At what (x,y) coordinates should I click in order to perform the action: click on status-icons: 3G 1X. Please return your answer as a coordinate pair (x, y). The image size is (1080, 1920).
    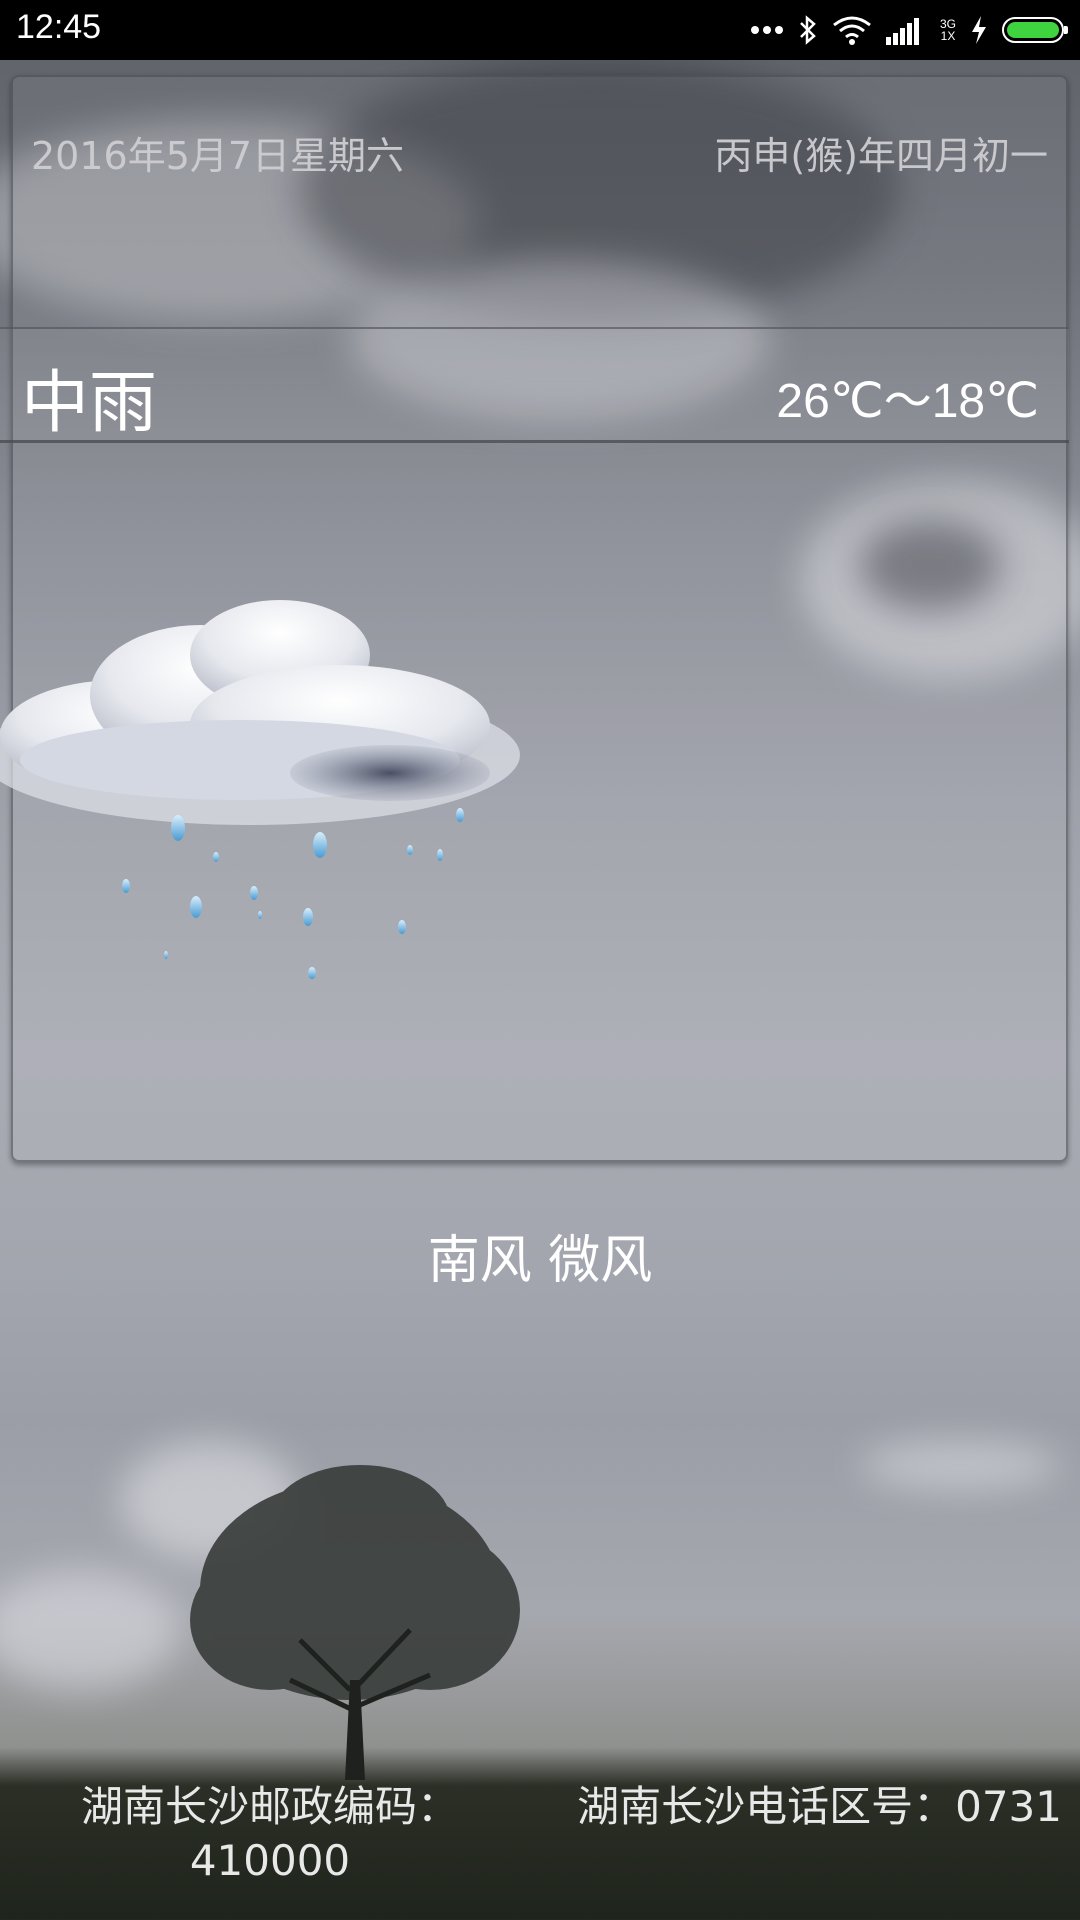
    Looking at the image, I should click on (909, 30).